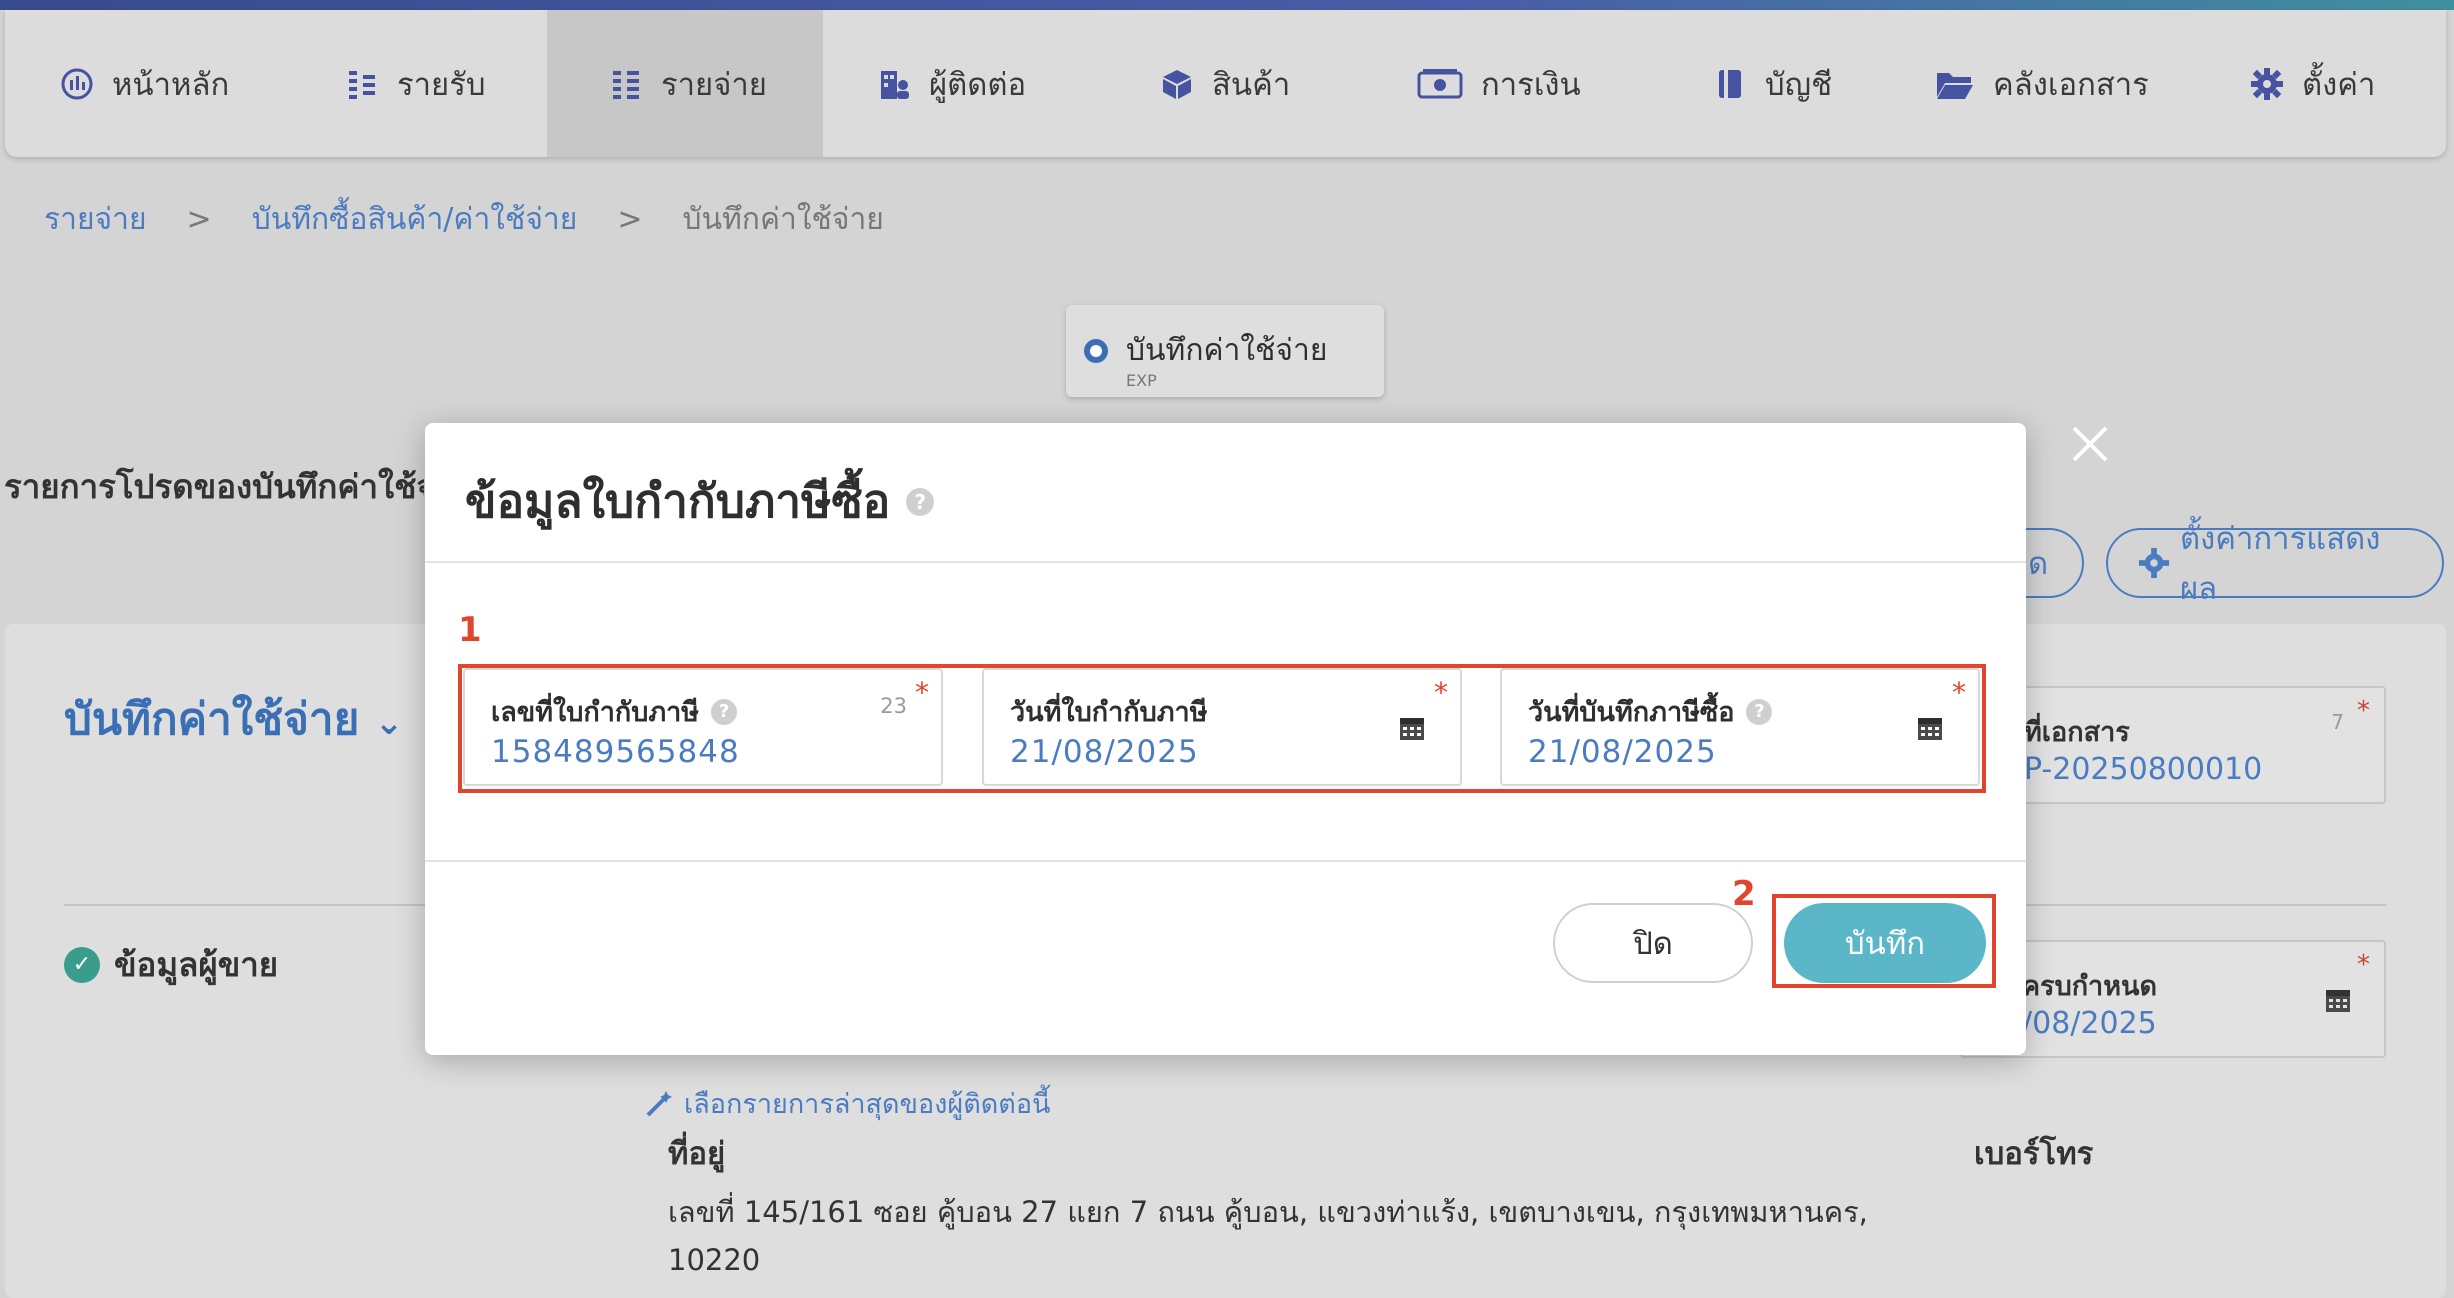 The image size is (2454, 1298). Describe the element at coordinates (1653, 943) in the screenshot. I see `close-button: ปิด` at that location.